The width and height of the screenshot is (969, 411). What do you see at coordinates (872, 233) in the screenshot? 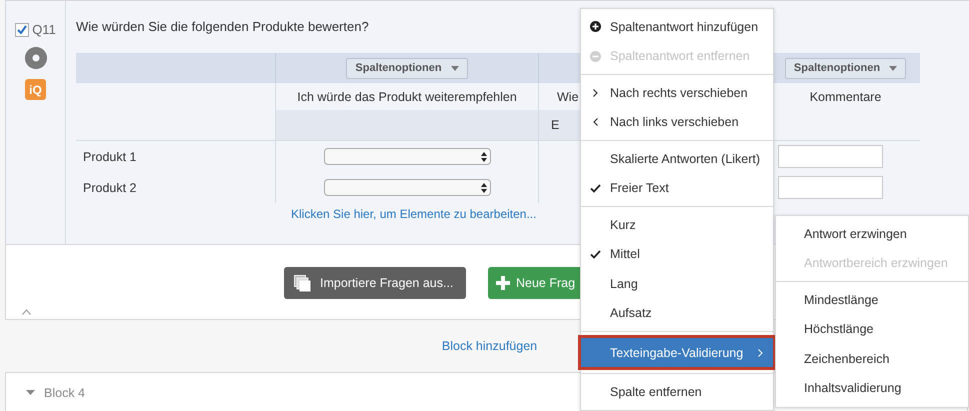
I see `menu-item: Antwort erzwingen` at bounding box center [872, 233].